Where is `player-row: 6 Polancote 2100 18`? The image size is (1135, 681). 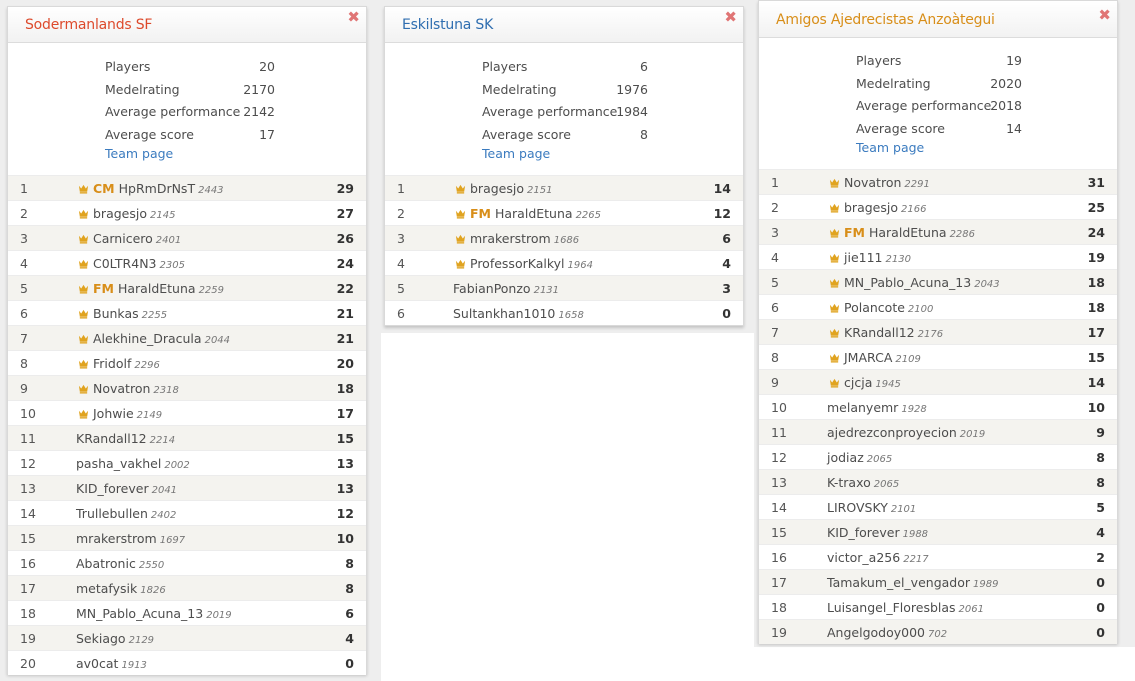
player-row: 6 Polancote 2100 18 is located at coordinates (938, 306).